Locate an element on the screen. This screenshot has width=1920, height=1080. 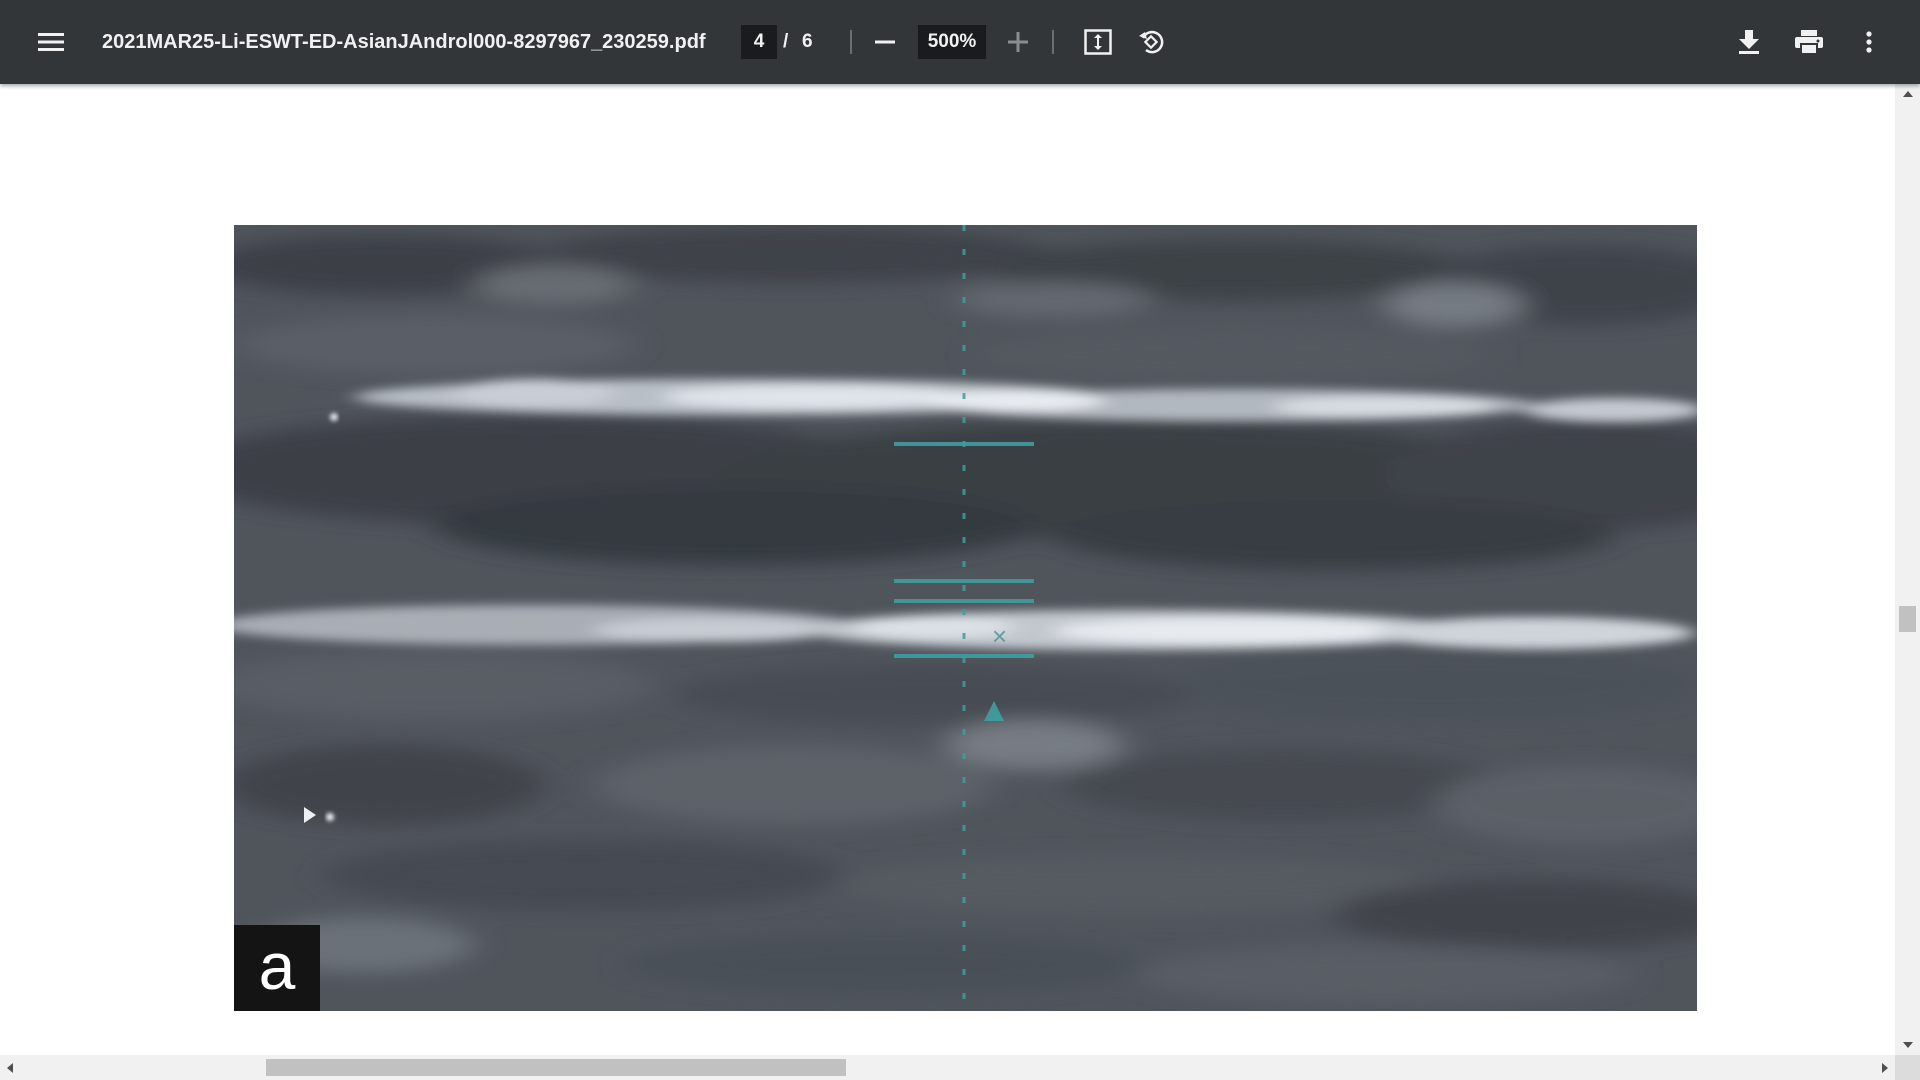
zoom-input is located at coordinates (952, 42).